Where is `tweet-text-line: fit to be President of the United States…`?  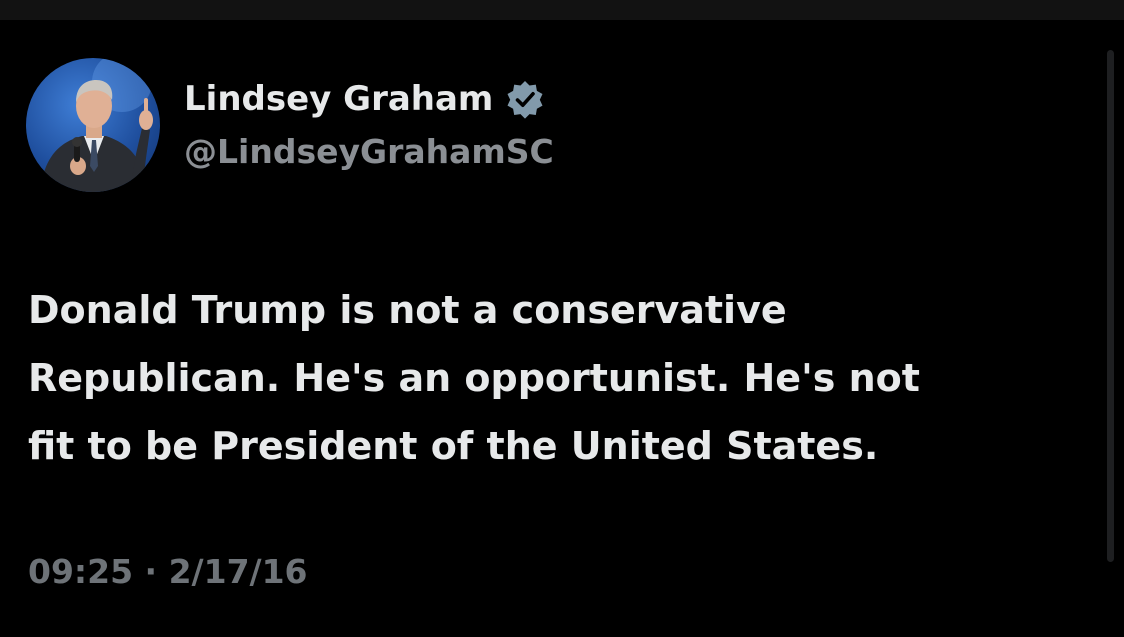
tweet-text-line: fit to be President of the United States… is located at coordinates (453, 446).